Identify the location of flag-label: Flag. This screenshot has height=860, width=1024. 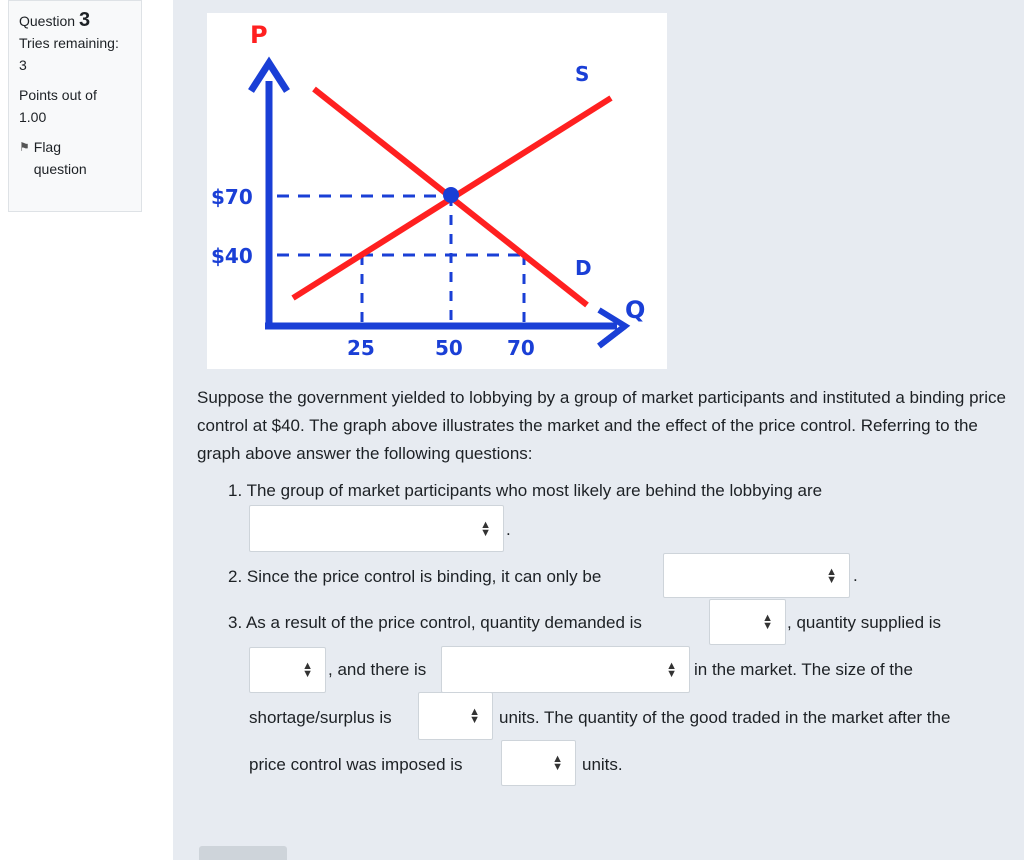
(47, 147).